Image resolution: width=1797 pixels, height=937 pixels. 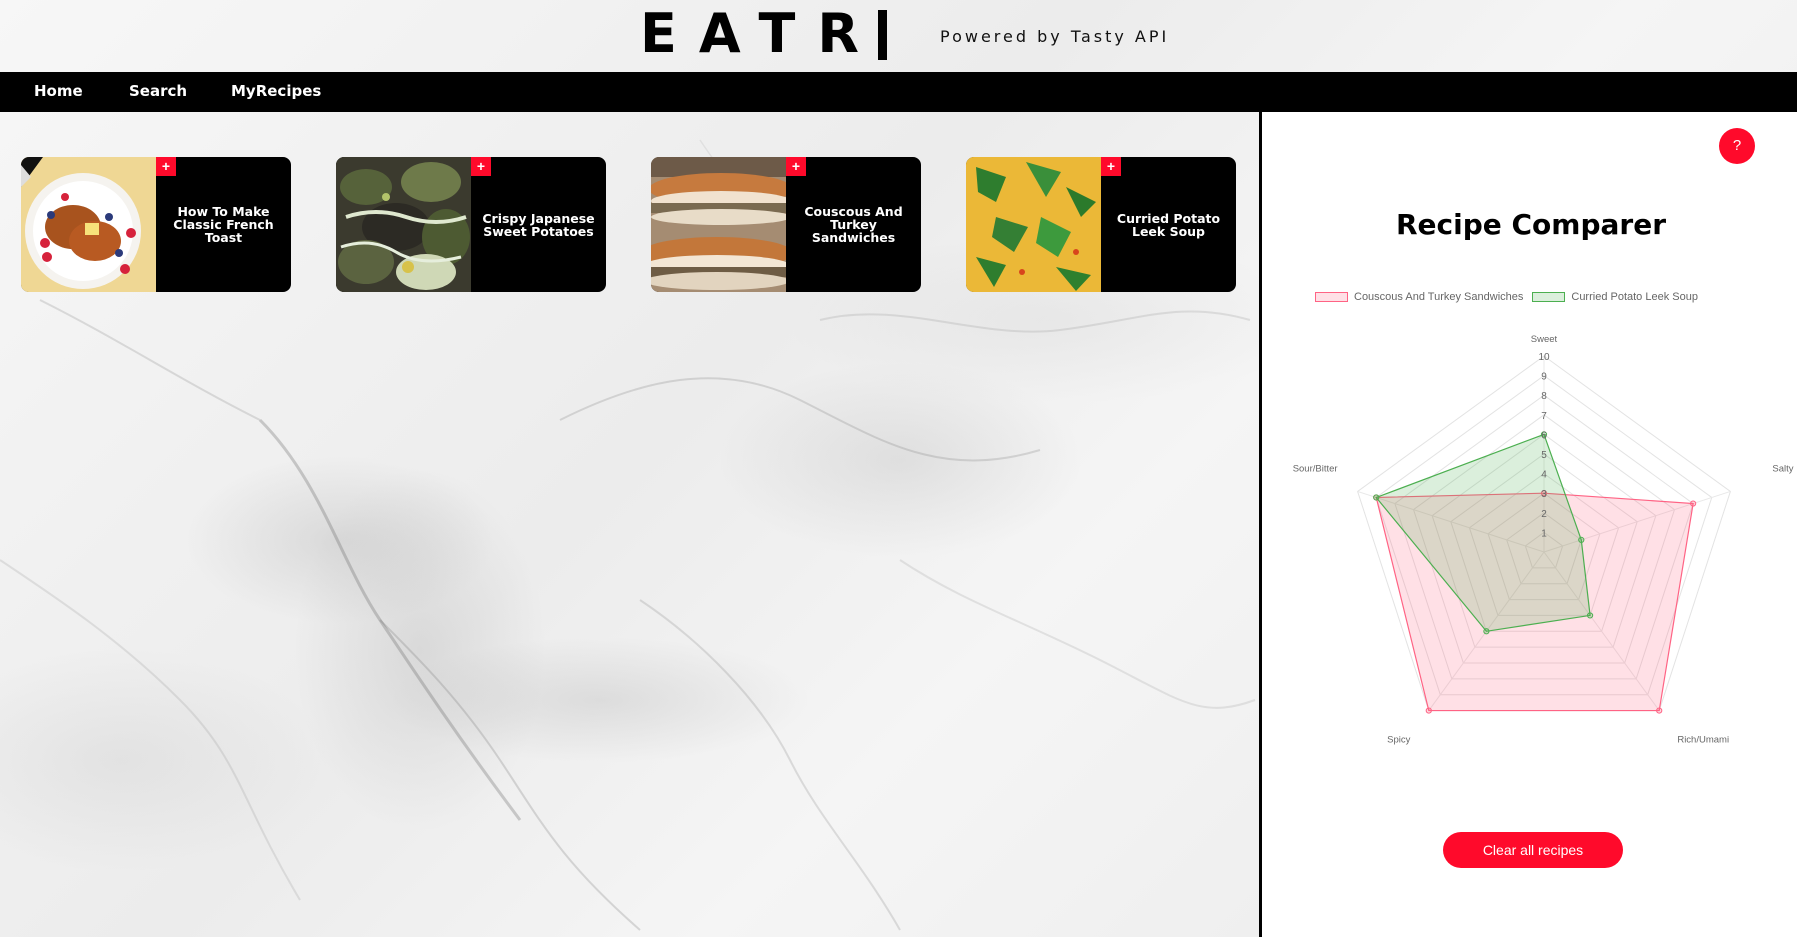 What do you see at coordinates (760, 33) in the screenshot?
I see `brand-logo: EATR` at bounding box center [760, 33].